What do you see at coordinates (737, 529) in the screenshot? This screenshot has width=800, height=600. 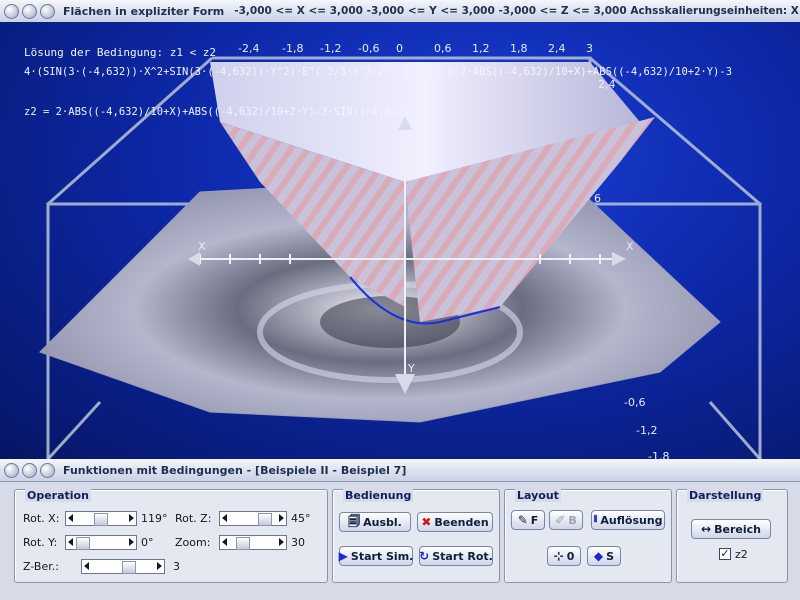 I see `bereich-label: Bereich` at bounding box center [737, 529].